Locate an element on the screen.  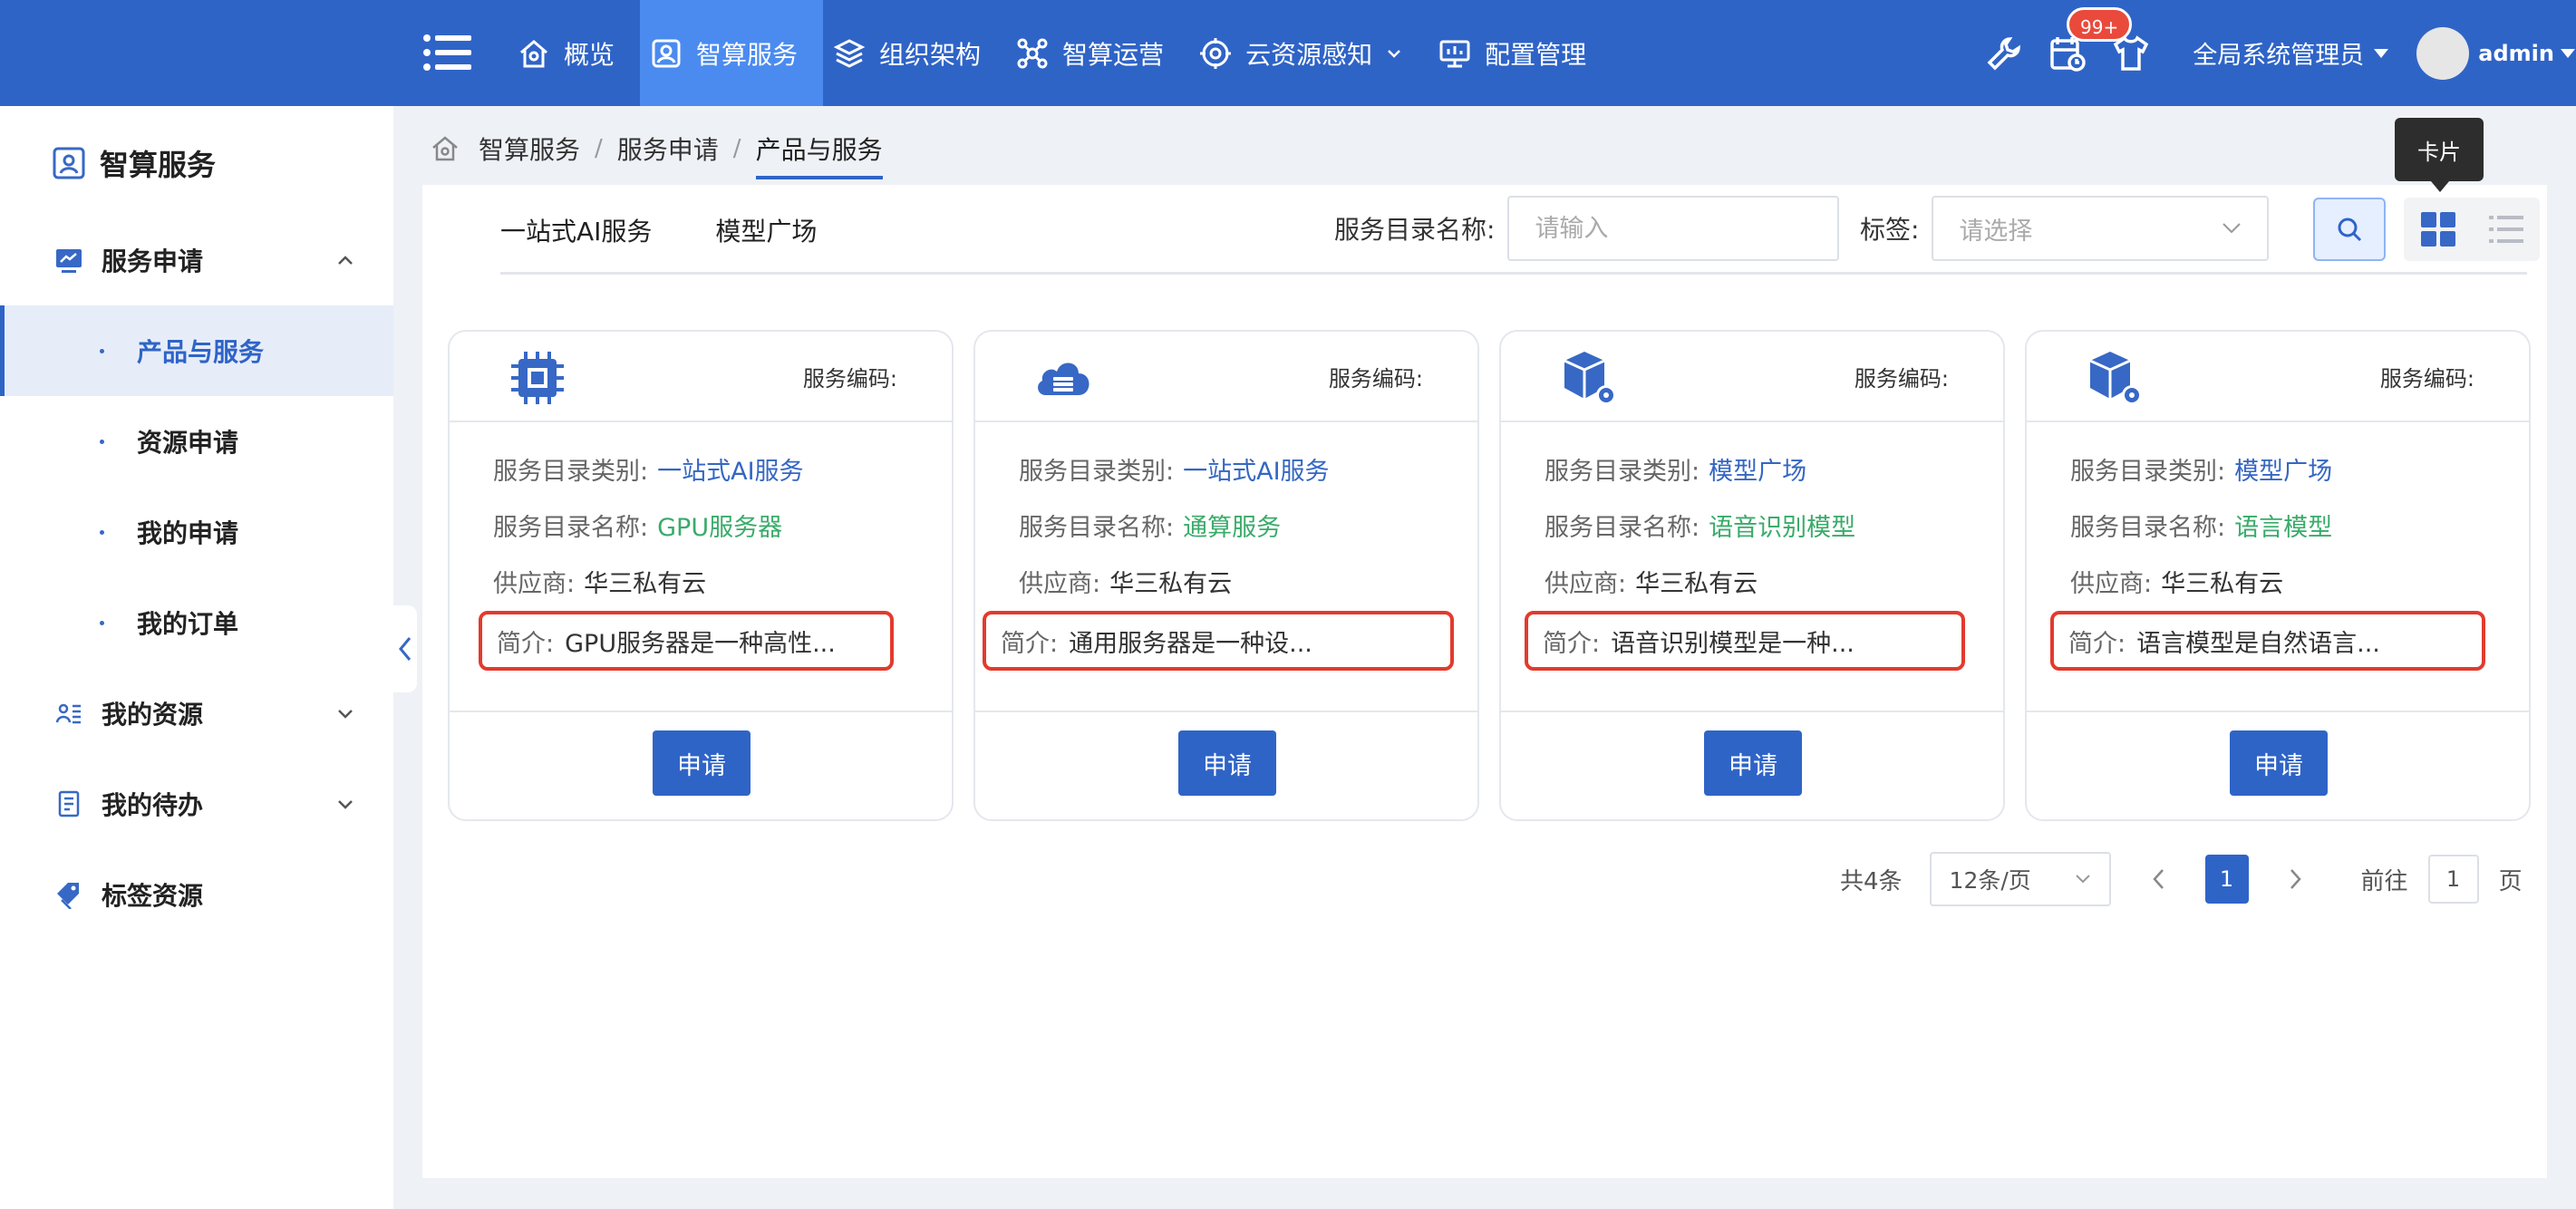
sidebar-group-my-todo: 我的待办 is located at coordinates (196, 804).